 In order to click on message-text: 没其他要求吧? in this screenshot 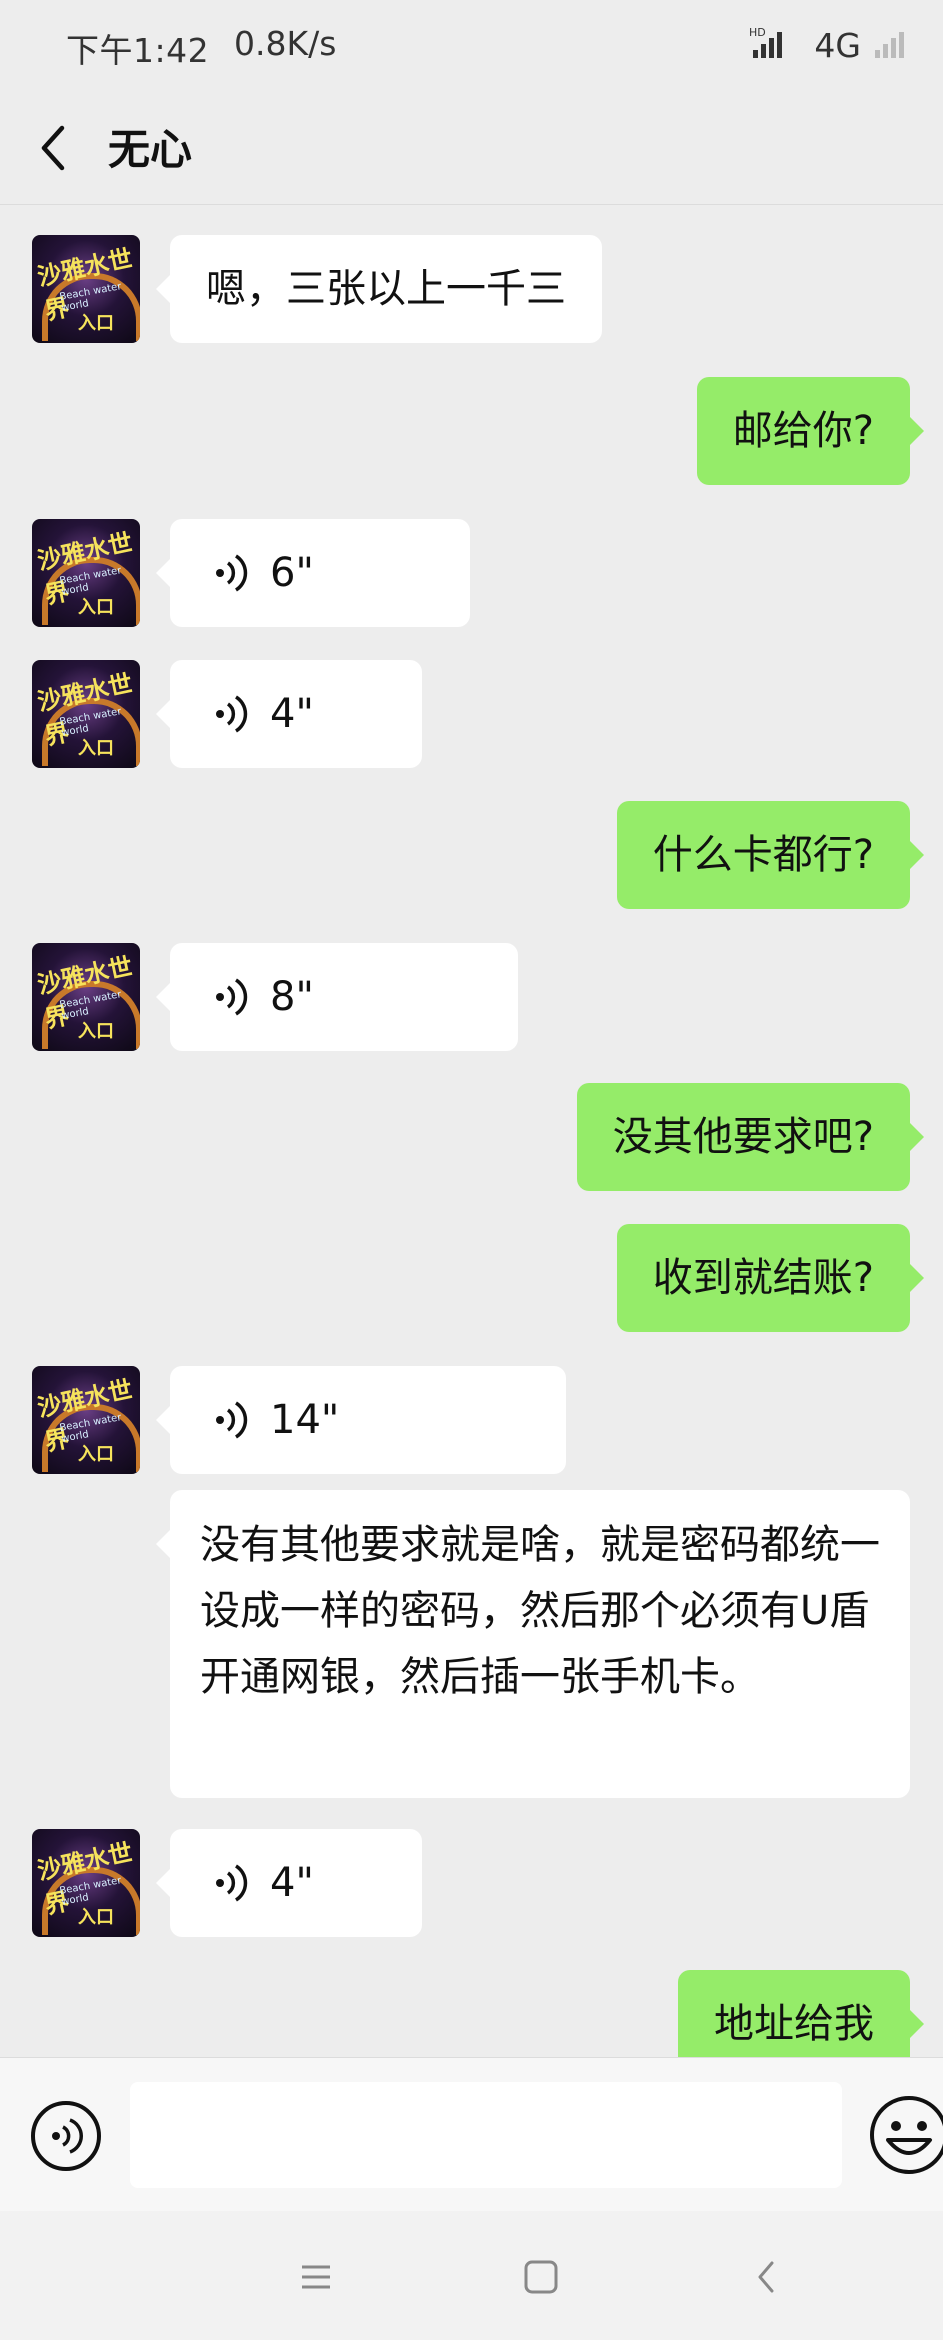, I will do `click(743, 1137)`.